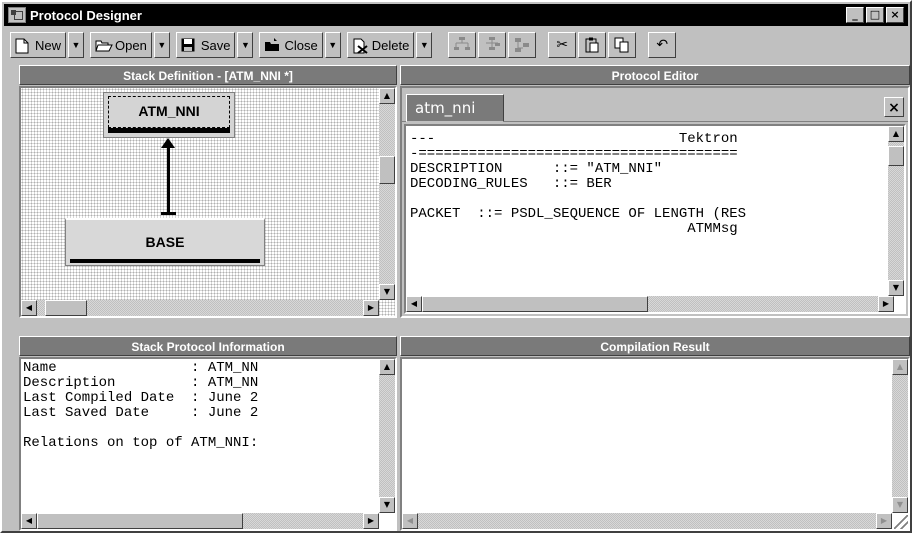 Image resolution: width=912 pixels, height=533 pixels. What do you see at coordinates (522, 45) in the screenshot?
I see `stack-compile-icon` at bounding box center [522, 45].